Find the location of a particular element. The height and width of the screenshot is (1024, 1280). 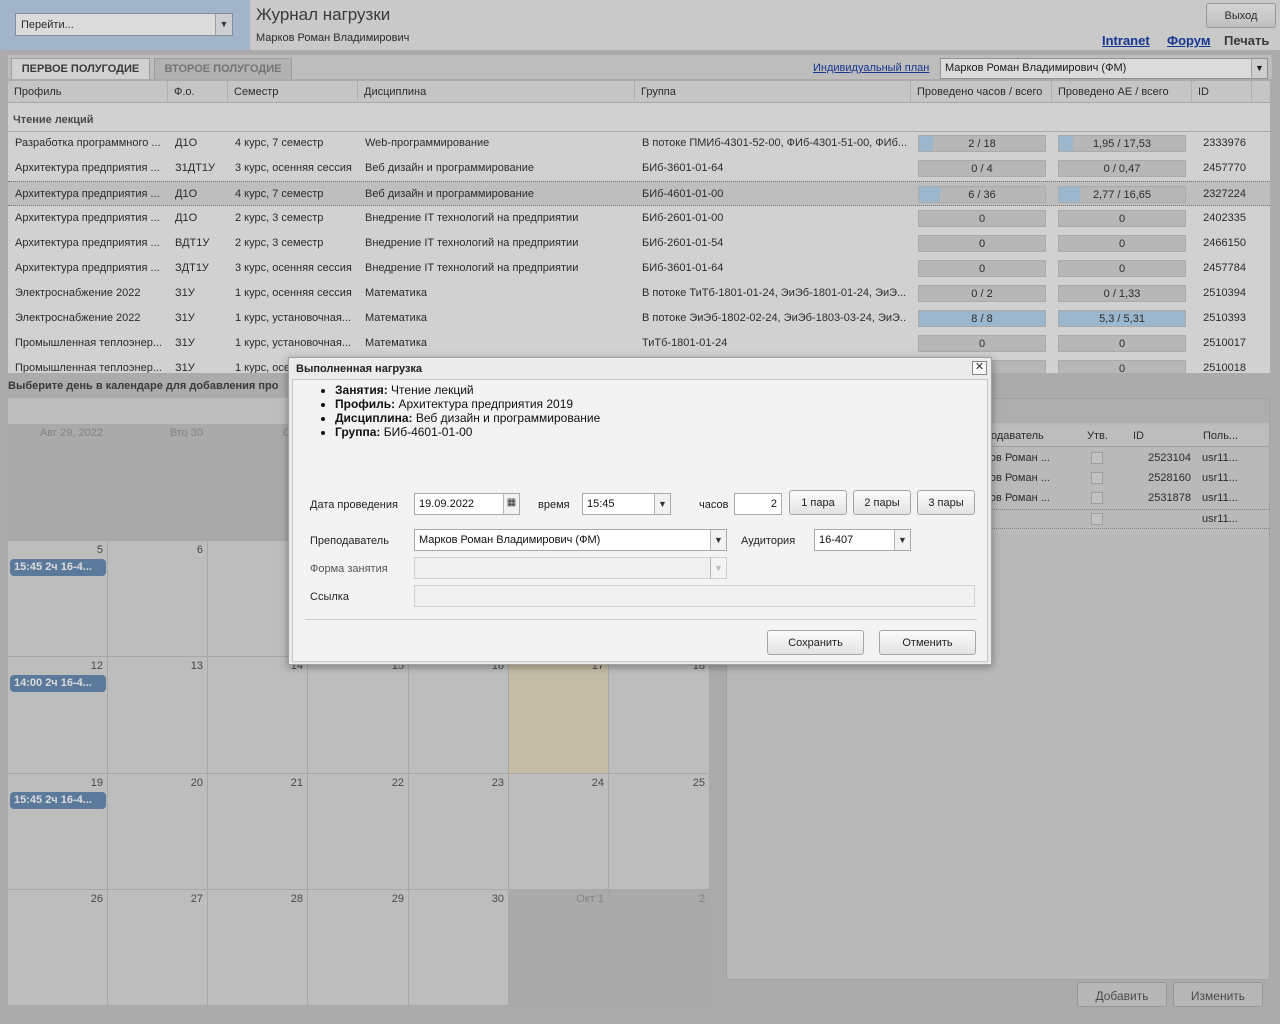

cancel-button: Отменить is located at coordinates (927, 642).